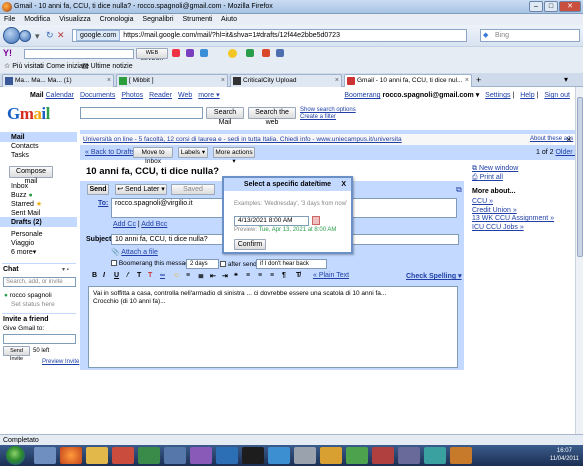 This screenshot has width=583, height=466. What do you see at coordinates (37, 95) in the screenshot?
I see `glink-mail: Mail` at bounding box center [37, 95].